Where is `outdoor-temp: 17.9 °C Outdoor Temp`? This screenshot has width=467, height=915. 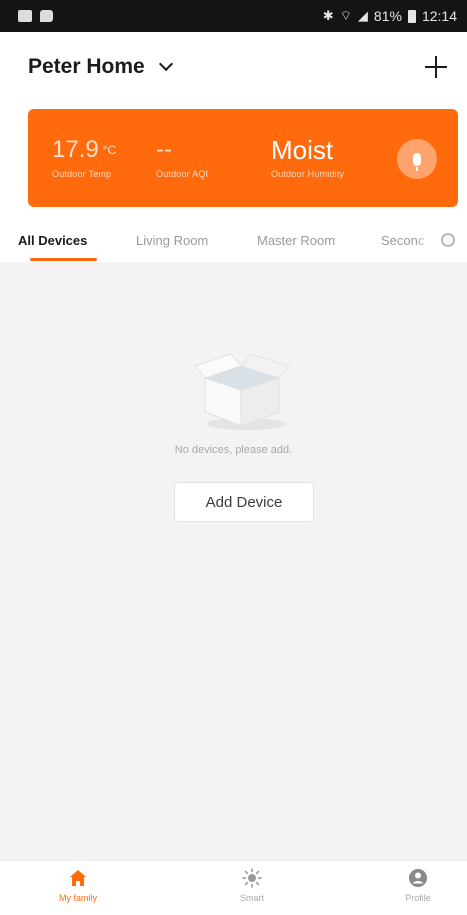
outdoor-temp: 17.9 °C Outdoor Temp is located at coordinates (84, 158).